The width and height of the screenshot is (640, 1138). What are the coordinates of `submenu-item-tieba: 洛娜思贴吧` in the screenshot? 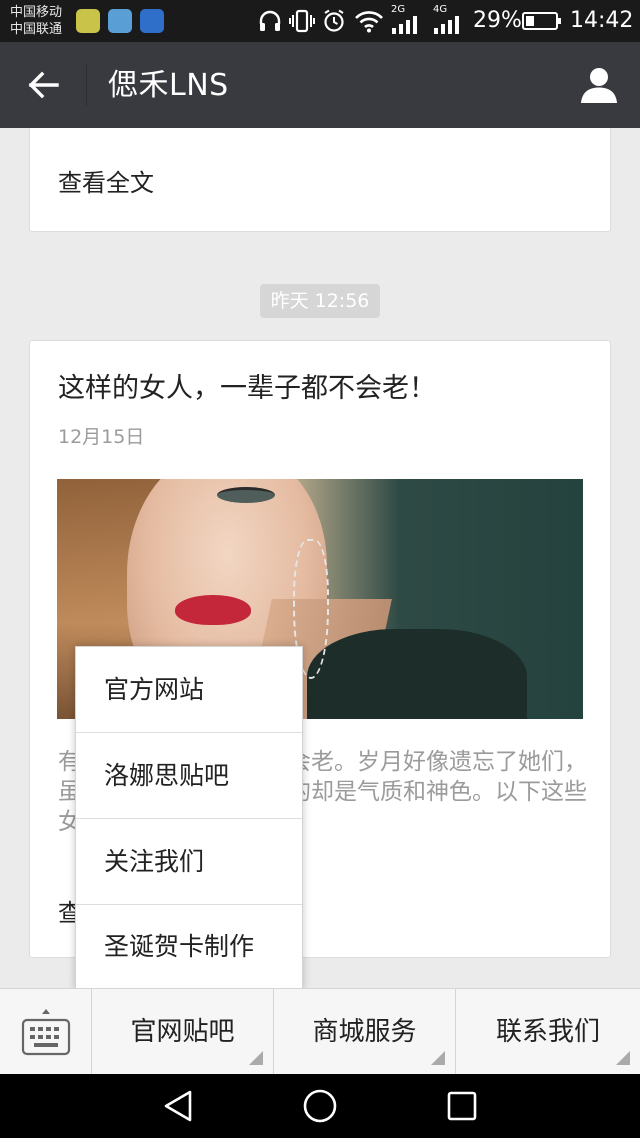 It's located at (189, 776).